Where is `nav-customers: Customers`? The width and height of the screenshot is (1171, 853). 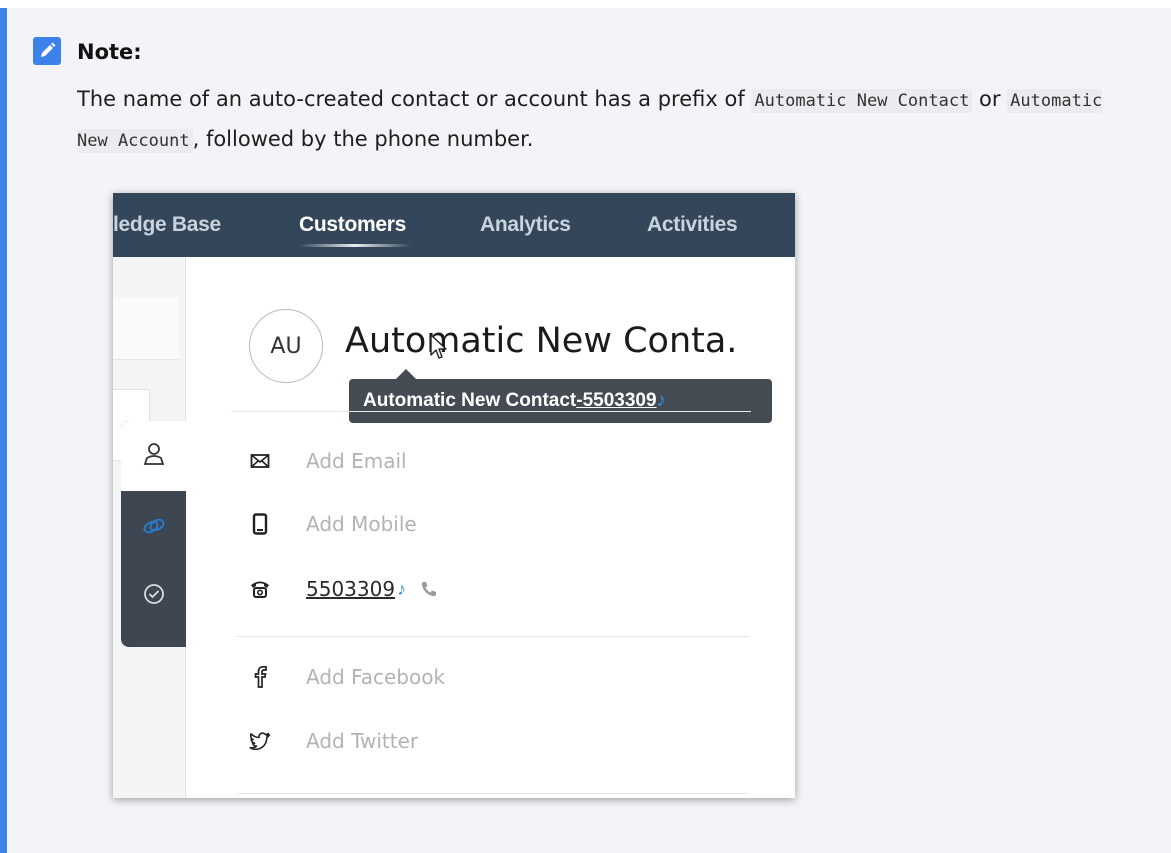 nav-customers: Customers is located at coordinates (352, 225).